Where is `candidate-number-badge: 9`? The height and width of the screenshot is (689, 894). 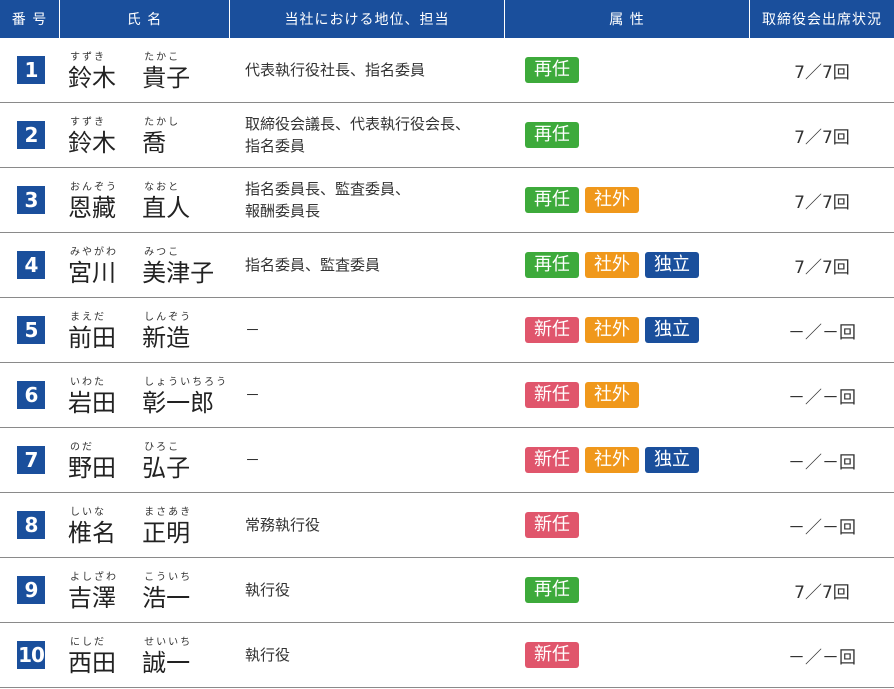 candidate-number-badge: 9 is located at coordinates (31, 590).